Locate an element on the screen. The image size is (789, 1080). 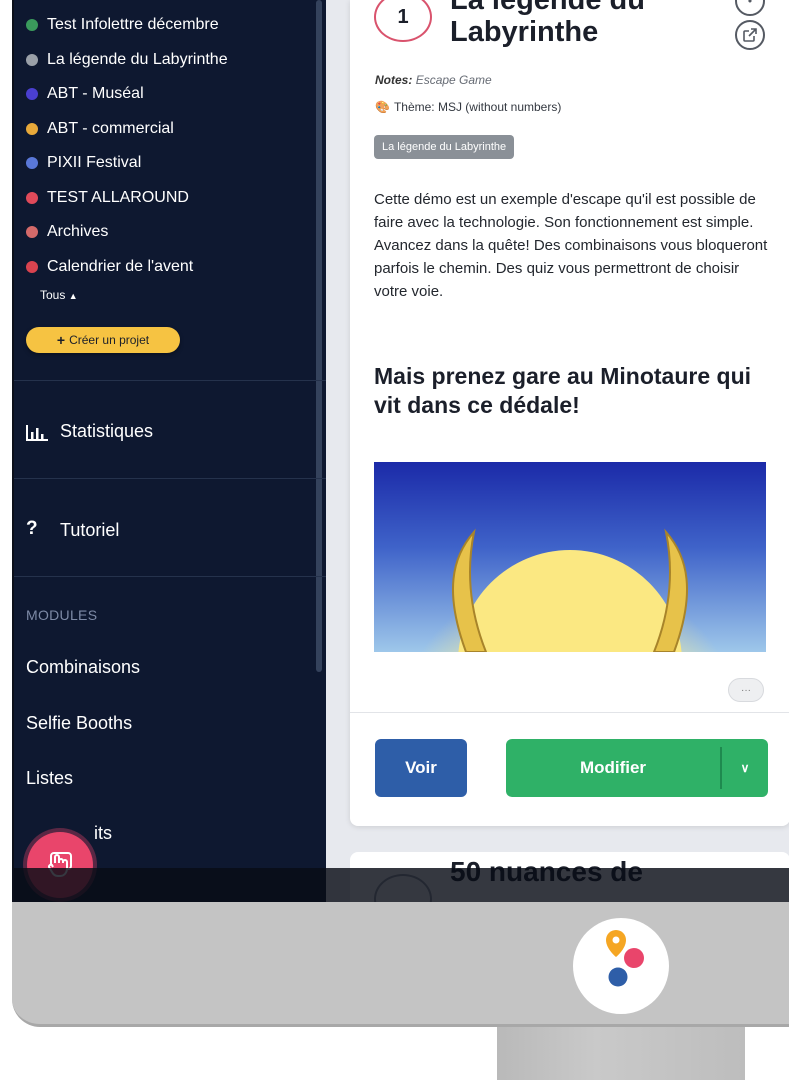
edit-dropdown-toggle: ∨ is located at coordinates (745, 768).